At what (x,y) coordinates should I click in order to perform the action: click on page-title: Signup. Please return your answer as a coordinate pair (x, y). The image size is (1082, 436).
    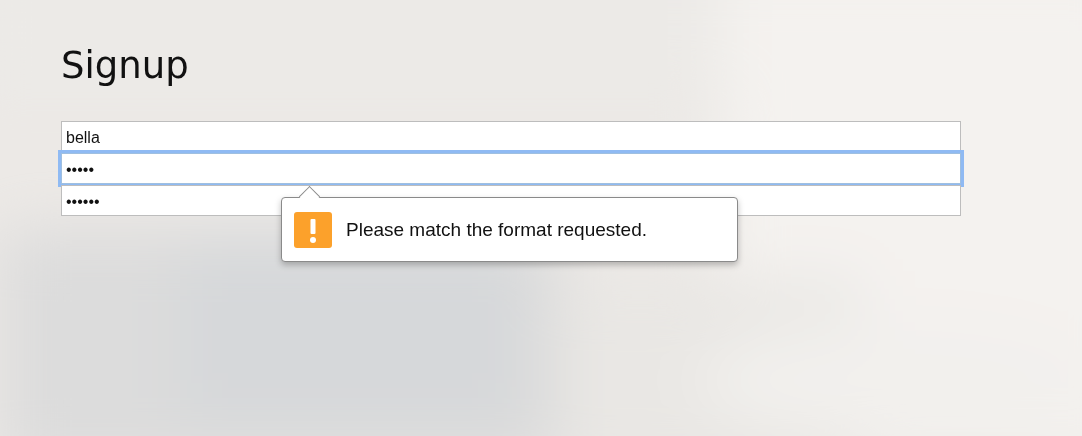
    Looking at the image, I should click on (125, 66).